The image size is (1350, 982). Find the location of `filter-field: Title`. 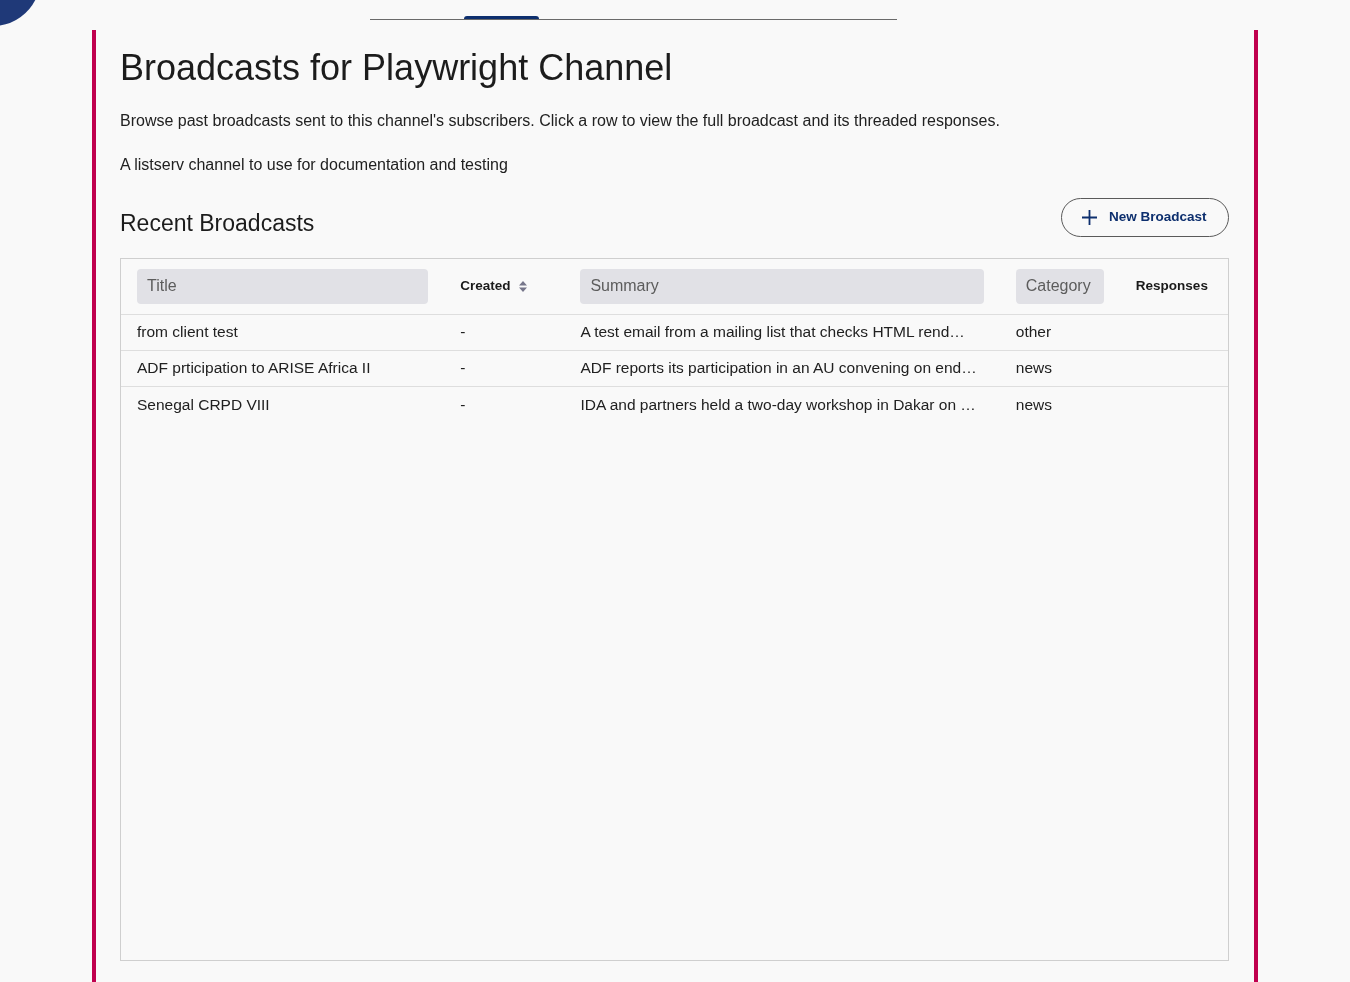

filter-field: Title is located at coordinates (283, 286).